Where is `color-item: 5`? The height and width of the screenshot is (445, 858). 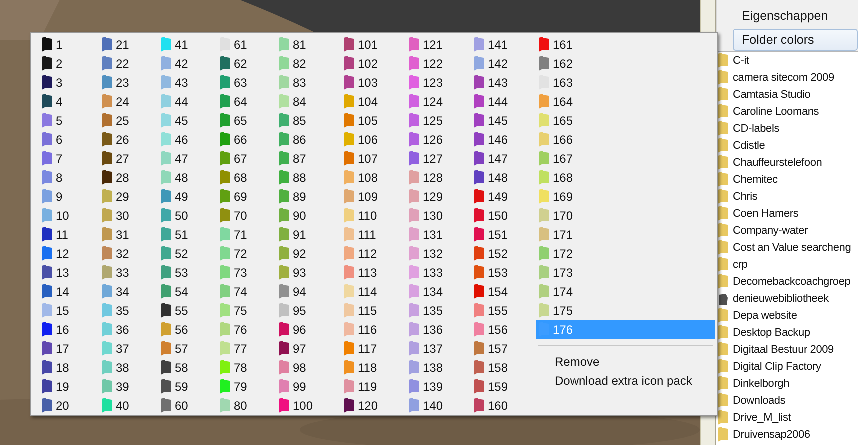 color-item: 5 is located at coordinates (69, 120).